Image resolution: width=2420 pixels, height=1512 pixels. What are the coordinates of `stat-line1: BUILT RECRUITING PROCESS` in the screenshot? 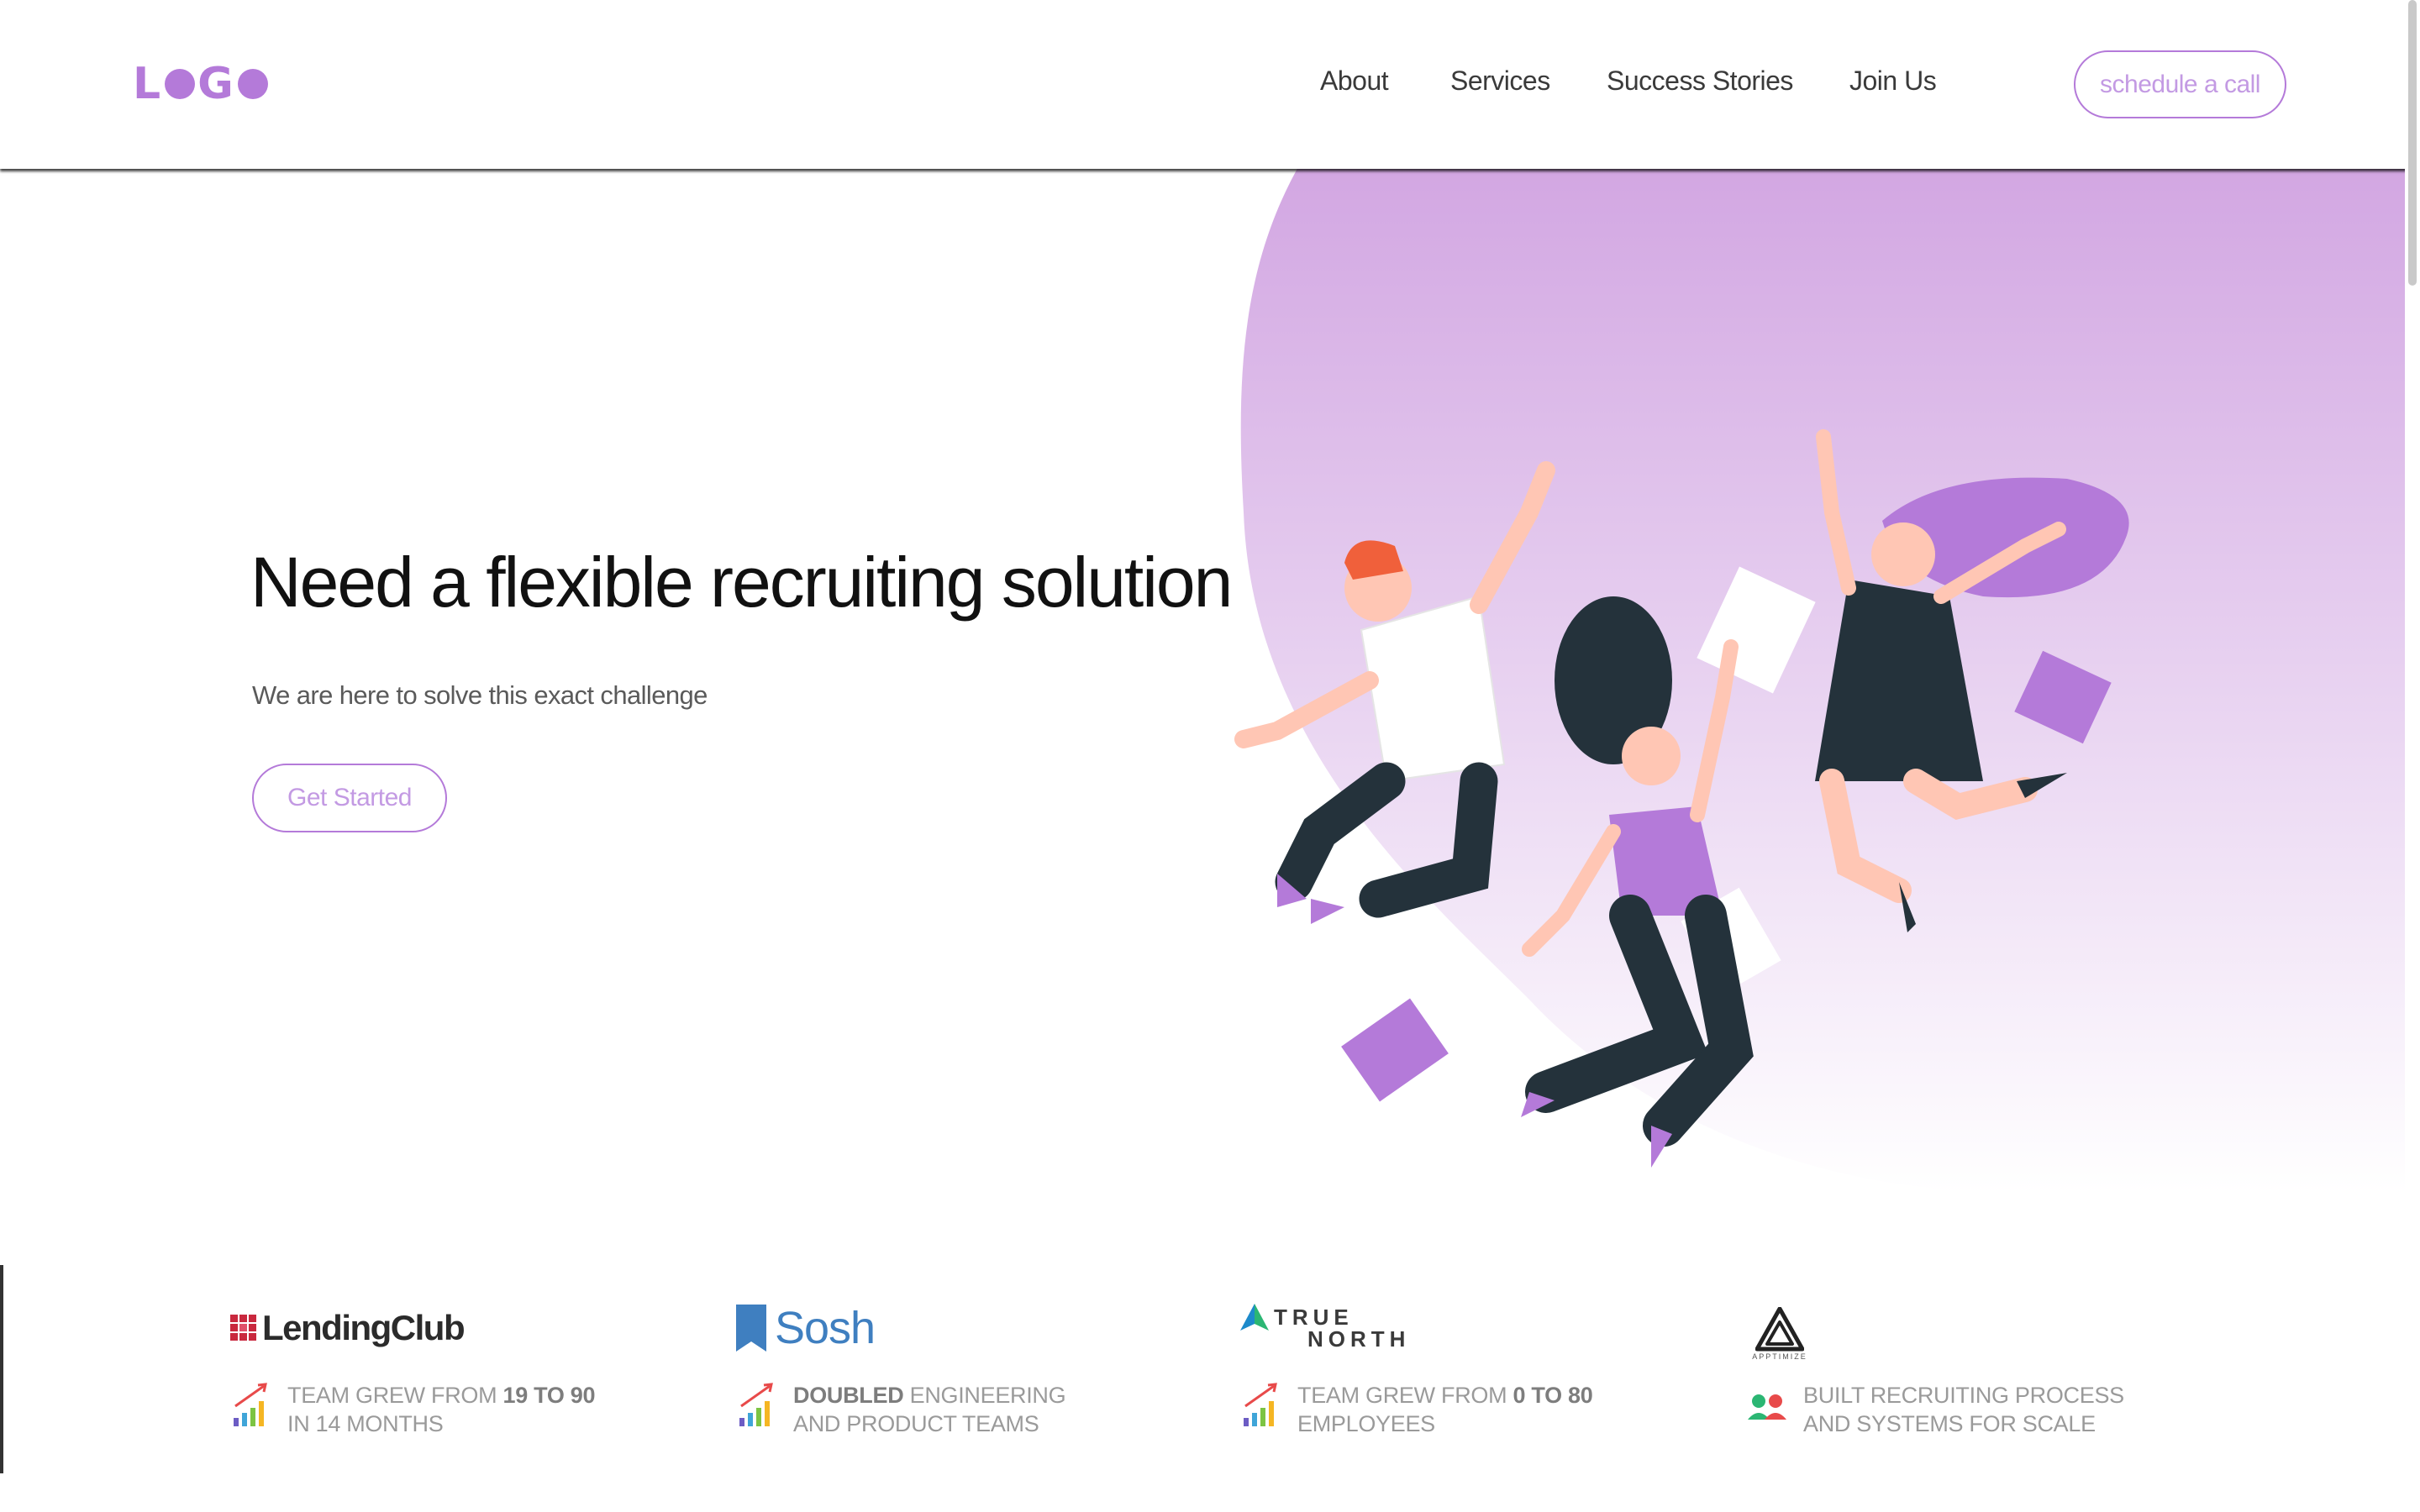 It's located at (1964, 1395).